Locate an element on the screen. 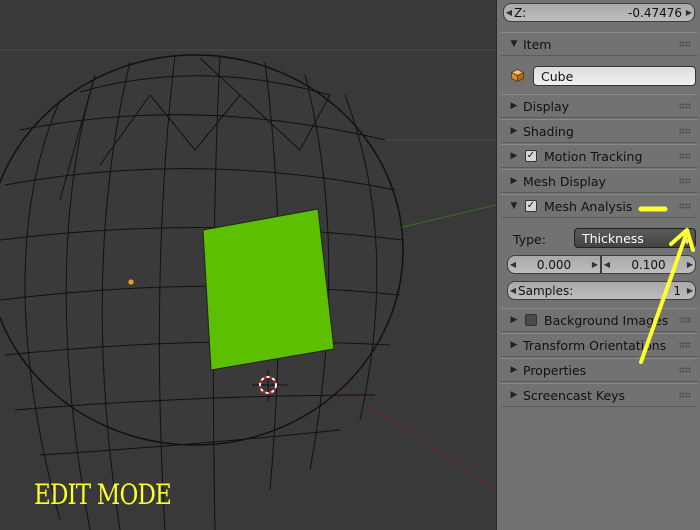  display-panel-header: ▶ Display is located at coordinates (599, 106).